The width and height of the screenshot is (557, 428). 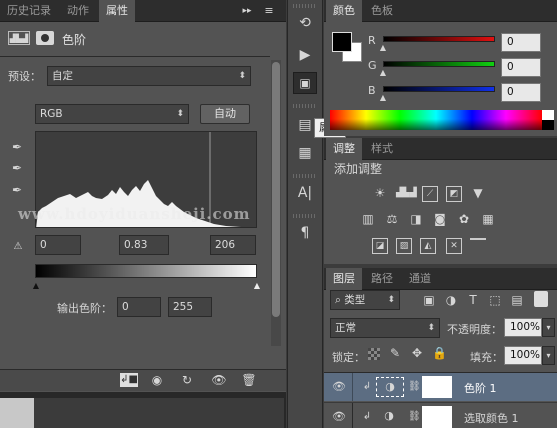 I want to click on view-previous-icon: ◉, so click(x=157, y=380).